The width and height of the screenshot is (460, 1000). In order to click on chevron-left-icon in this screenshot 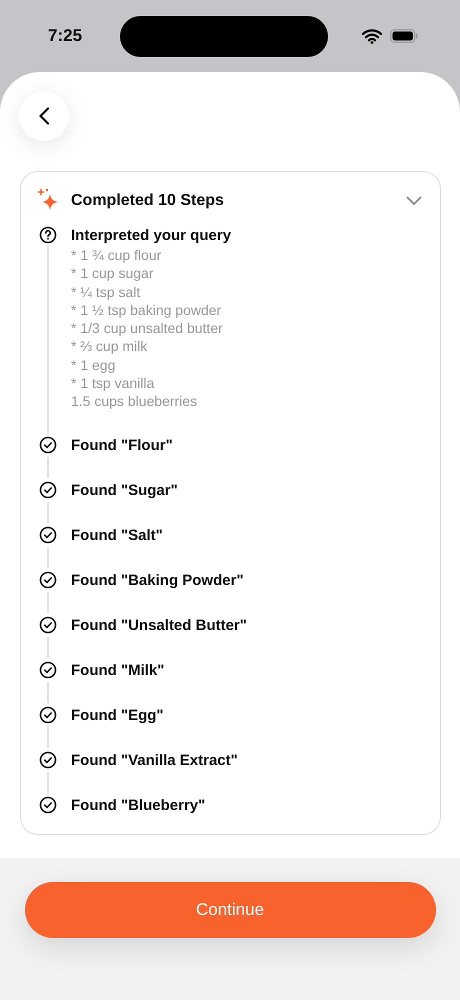, I will do `click(44, 116)`.